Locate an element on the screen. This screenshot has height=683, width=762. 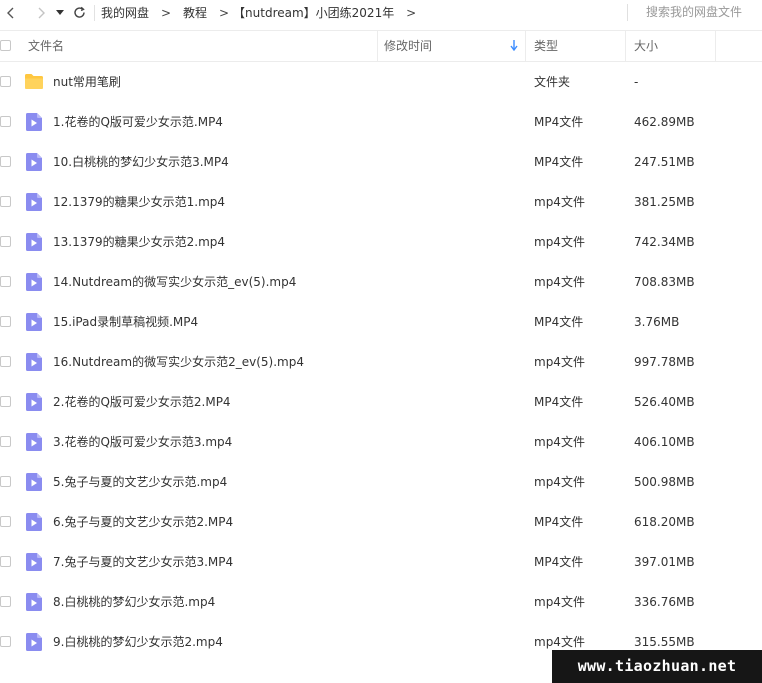
column-header-size: 大小 is located at coordinates (646, 46).